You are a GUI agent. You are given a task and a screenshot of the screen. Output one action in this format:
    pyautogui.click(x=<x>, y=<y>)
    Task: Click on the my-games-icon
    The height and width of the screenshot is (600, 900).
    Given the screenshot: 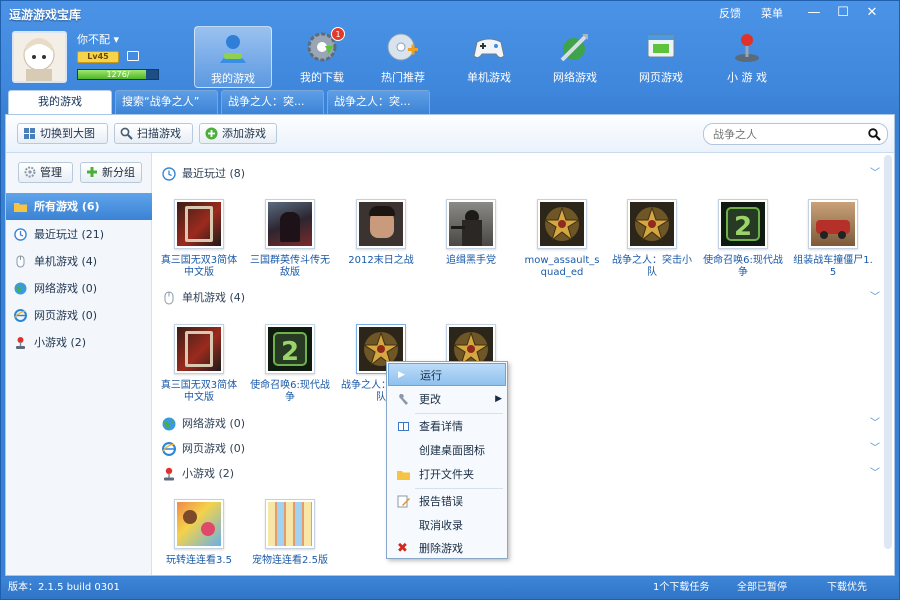 What is the action you would take?
    pyautogui.click(x=233, y=48)
    